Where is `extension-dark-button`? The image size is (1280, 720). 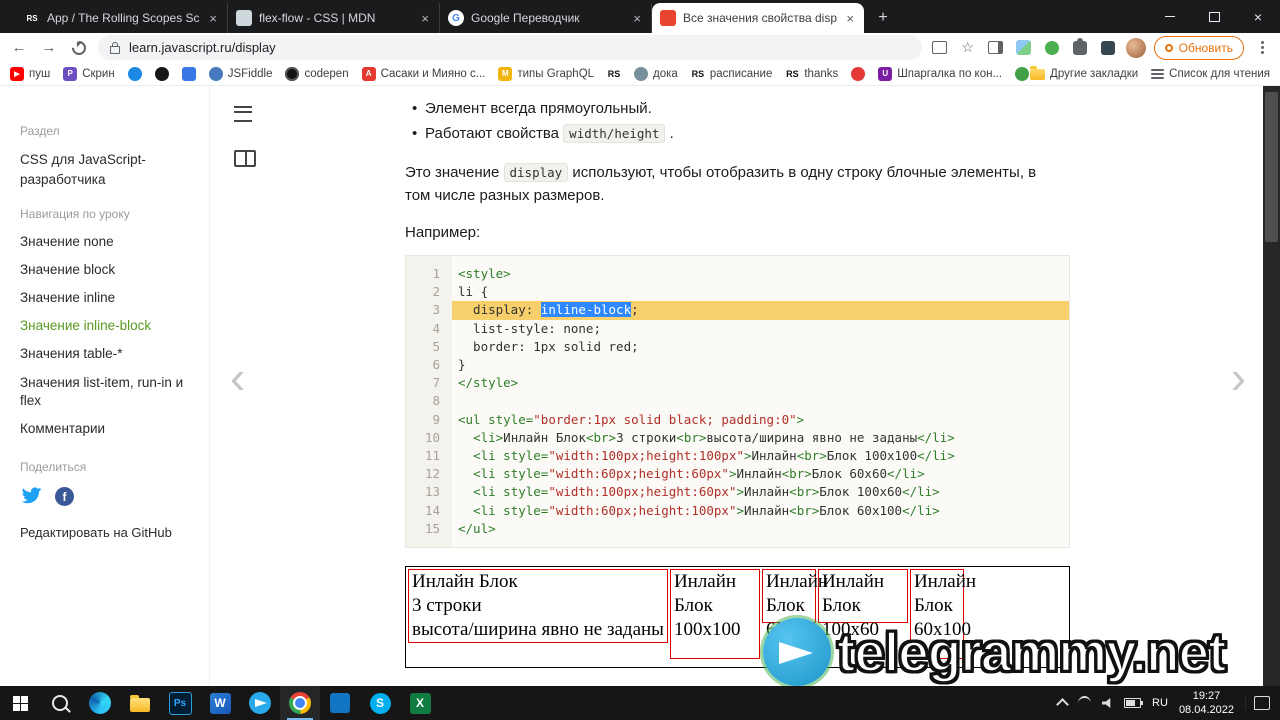
extension-dark-button is located at coordinates (1108, 48).